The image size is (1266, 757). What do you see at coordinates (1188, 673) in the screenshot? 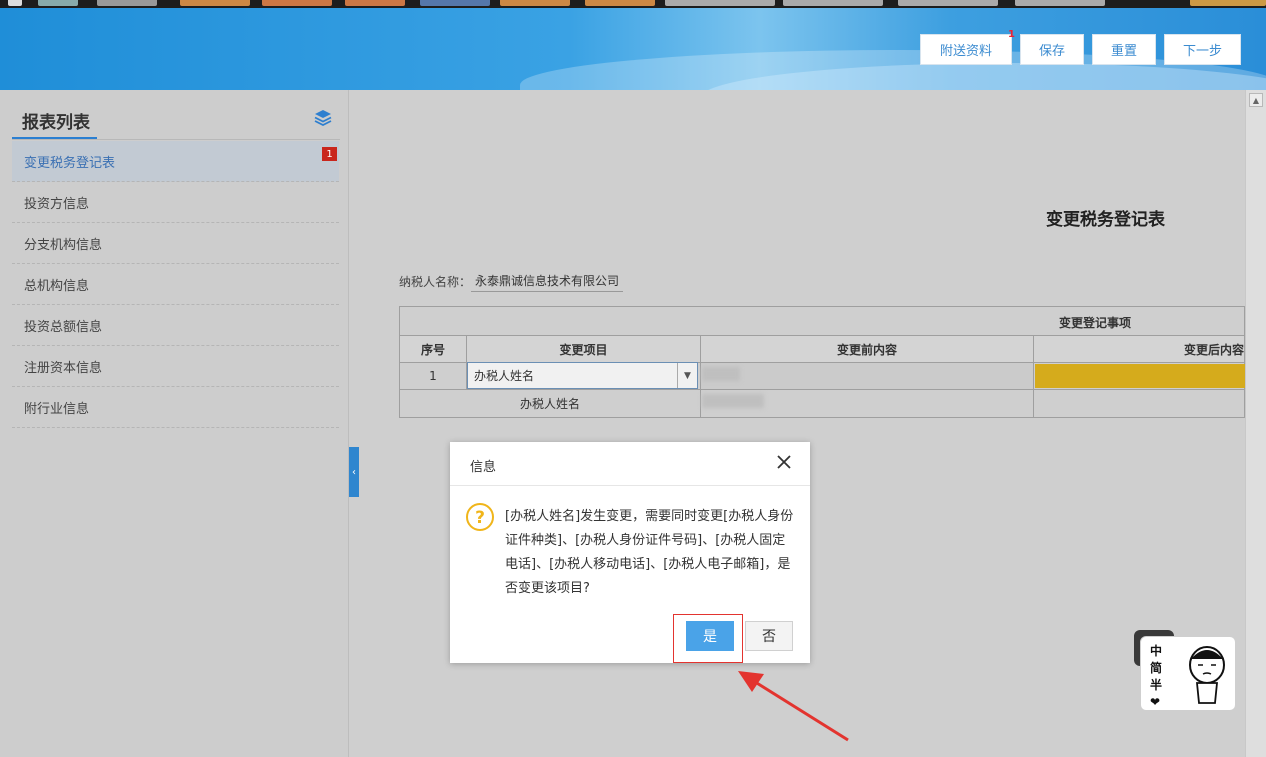
I see `ime-status-widget: 中 简 半 ❤` at bounding box center [1188, 673].